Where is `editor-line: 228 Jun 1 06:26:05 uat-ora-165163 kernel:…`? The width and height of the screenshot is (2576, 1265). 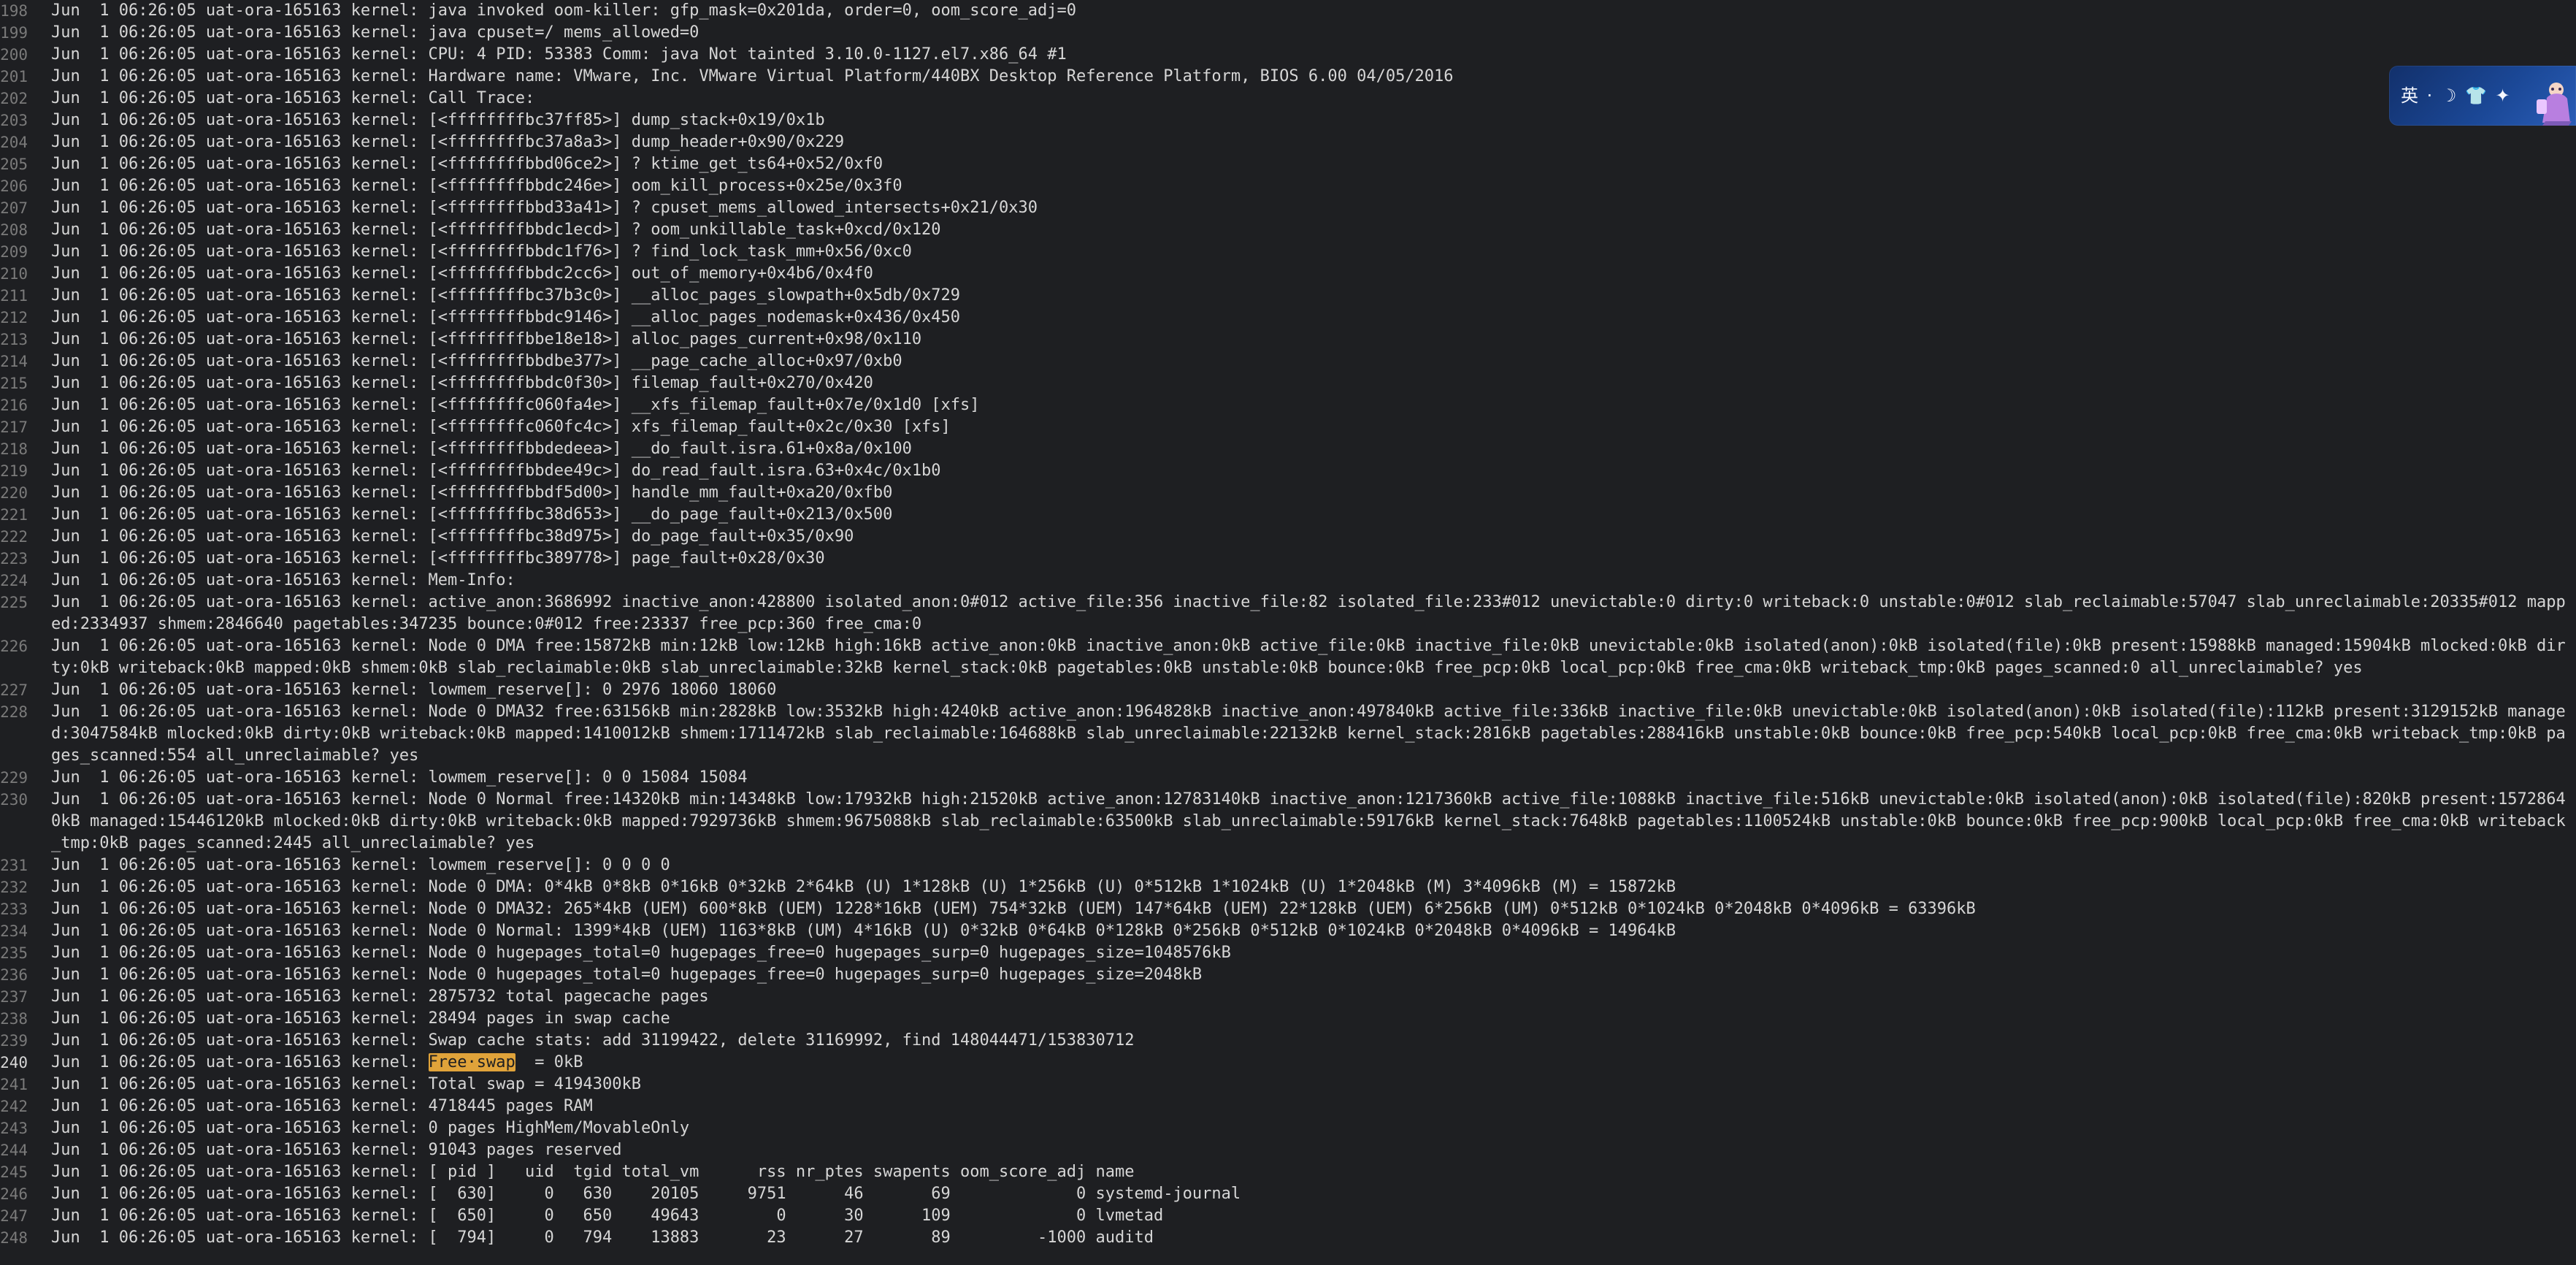 editor-line: 228 Jun 1 06:26:05 uat-ora-165163 kernel:… is located at coordinates (1288, 734).